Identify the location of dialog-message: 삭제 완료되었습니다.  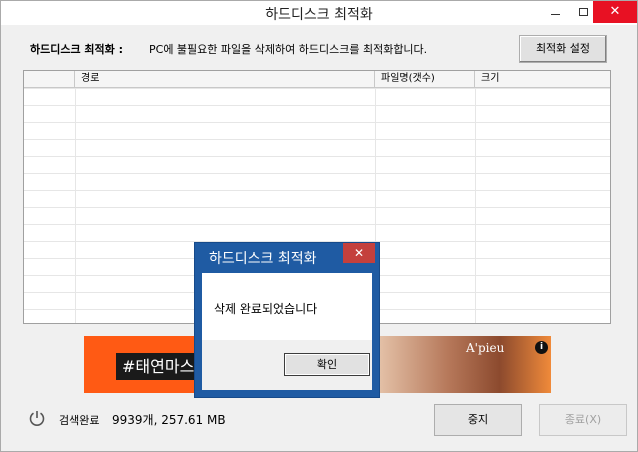
(266, 309).